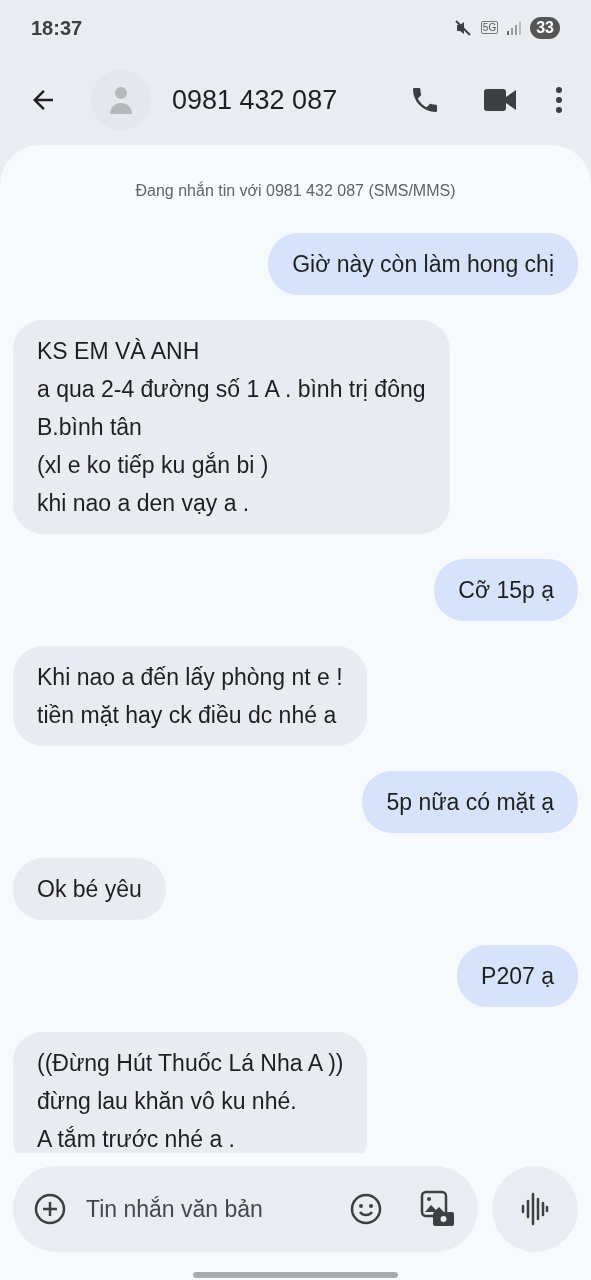  Describe the element at coordinates (190, 1092) in the screenshot. I see `received-message-bubble: ((Đừng Hút Thuốc Lá Nha A )) đừng lau khăn vô ku nhé. A tắm trước nhé a .` at that location.